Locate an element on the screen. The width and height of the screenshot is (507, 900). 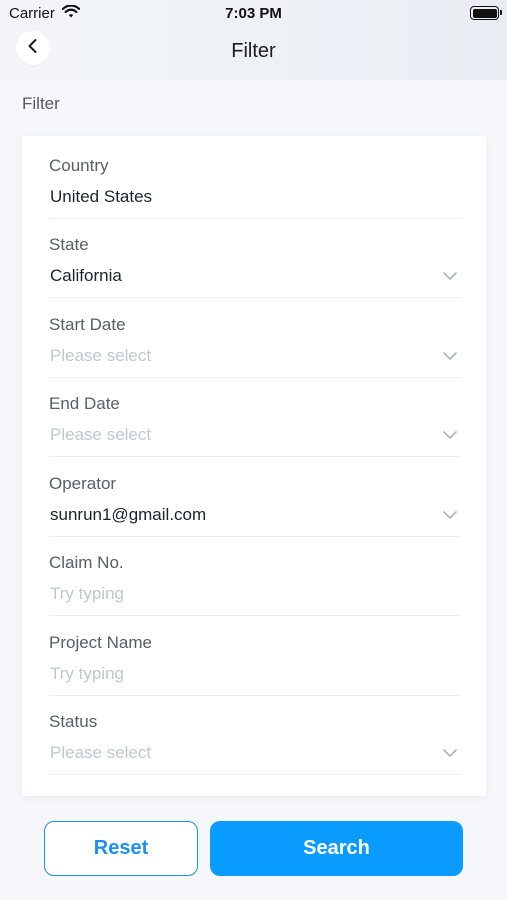
clock: 7:03 PM is located at coordinates (253, 13).